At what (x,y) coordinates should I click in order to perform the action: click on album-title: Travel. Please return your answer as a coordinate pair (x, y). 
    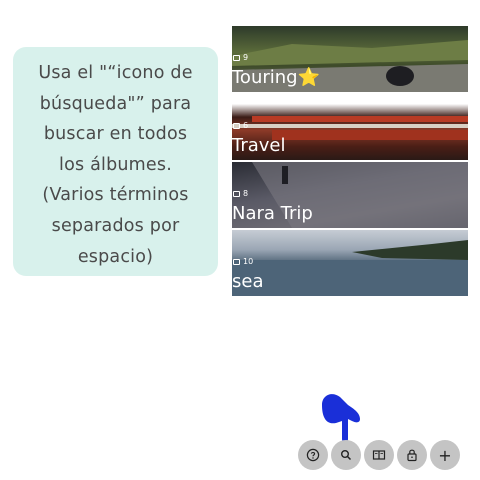
    Looking at the image, I should click on (259, 145).